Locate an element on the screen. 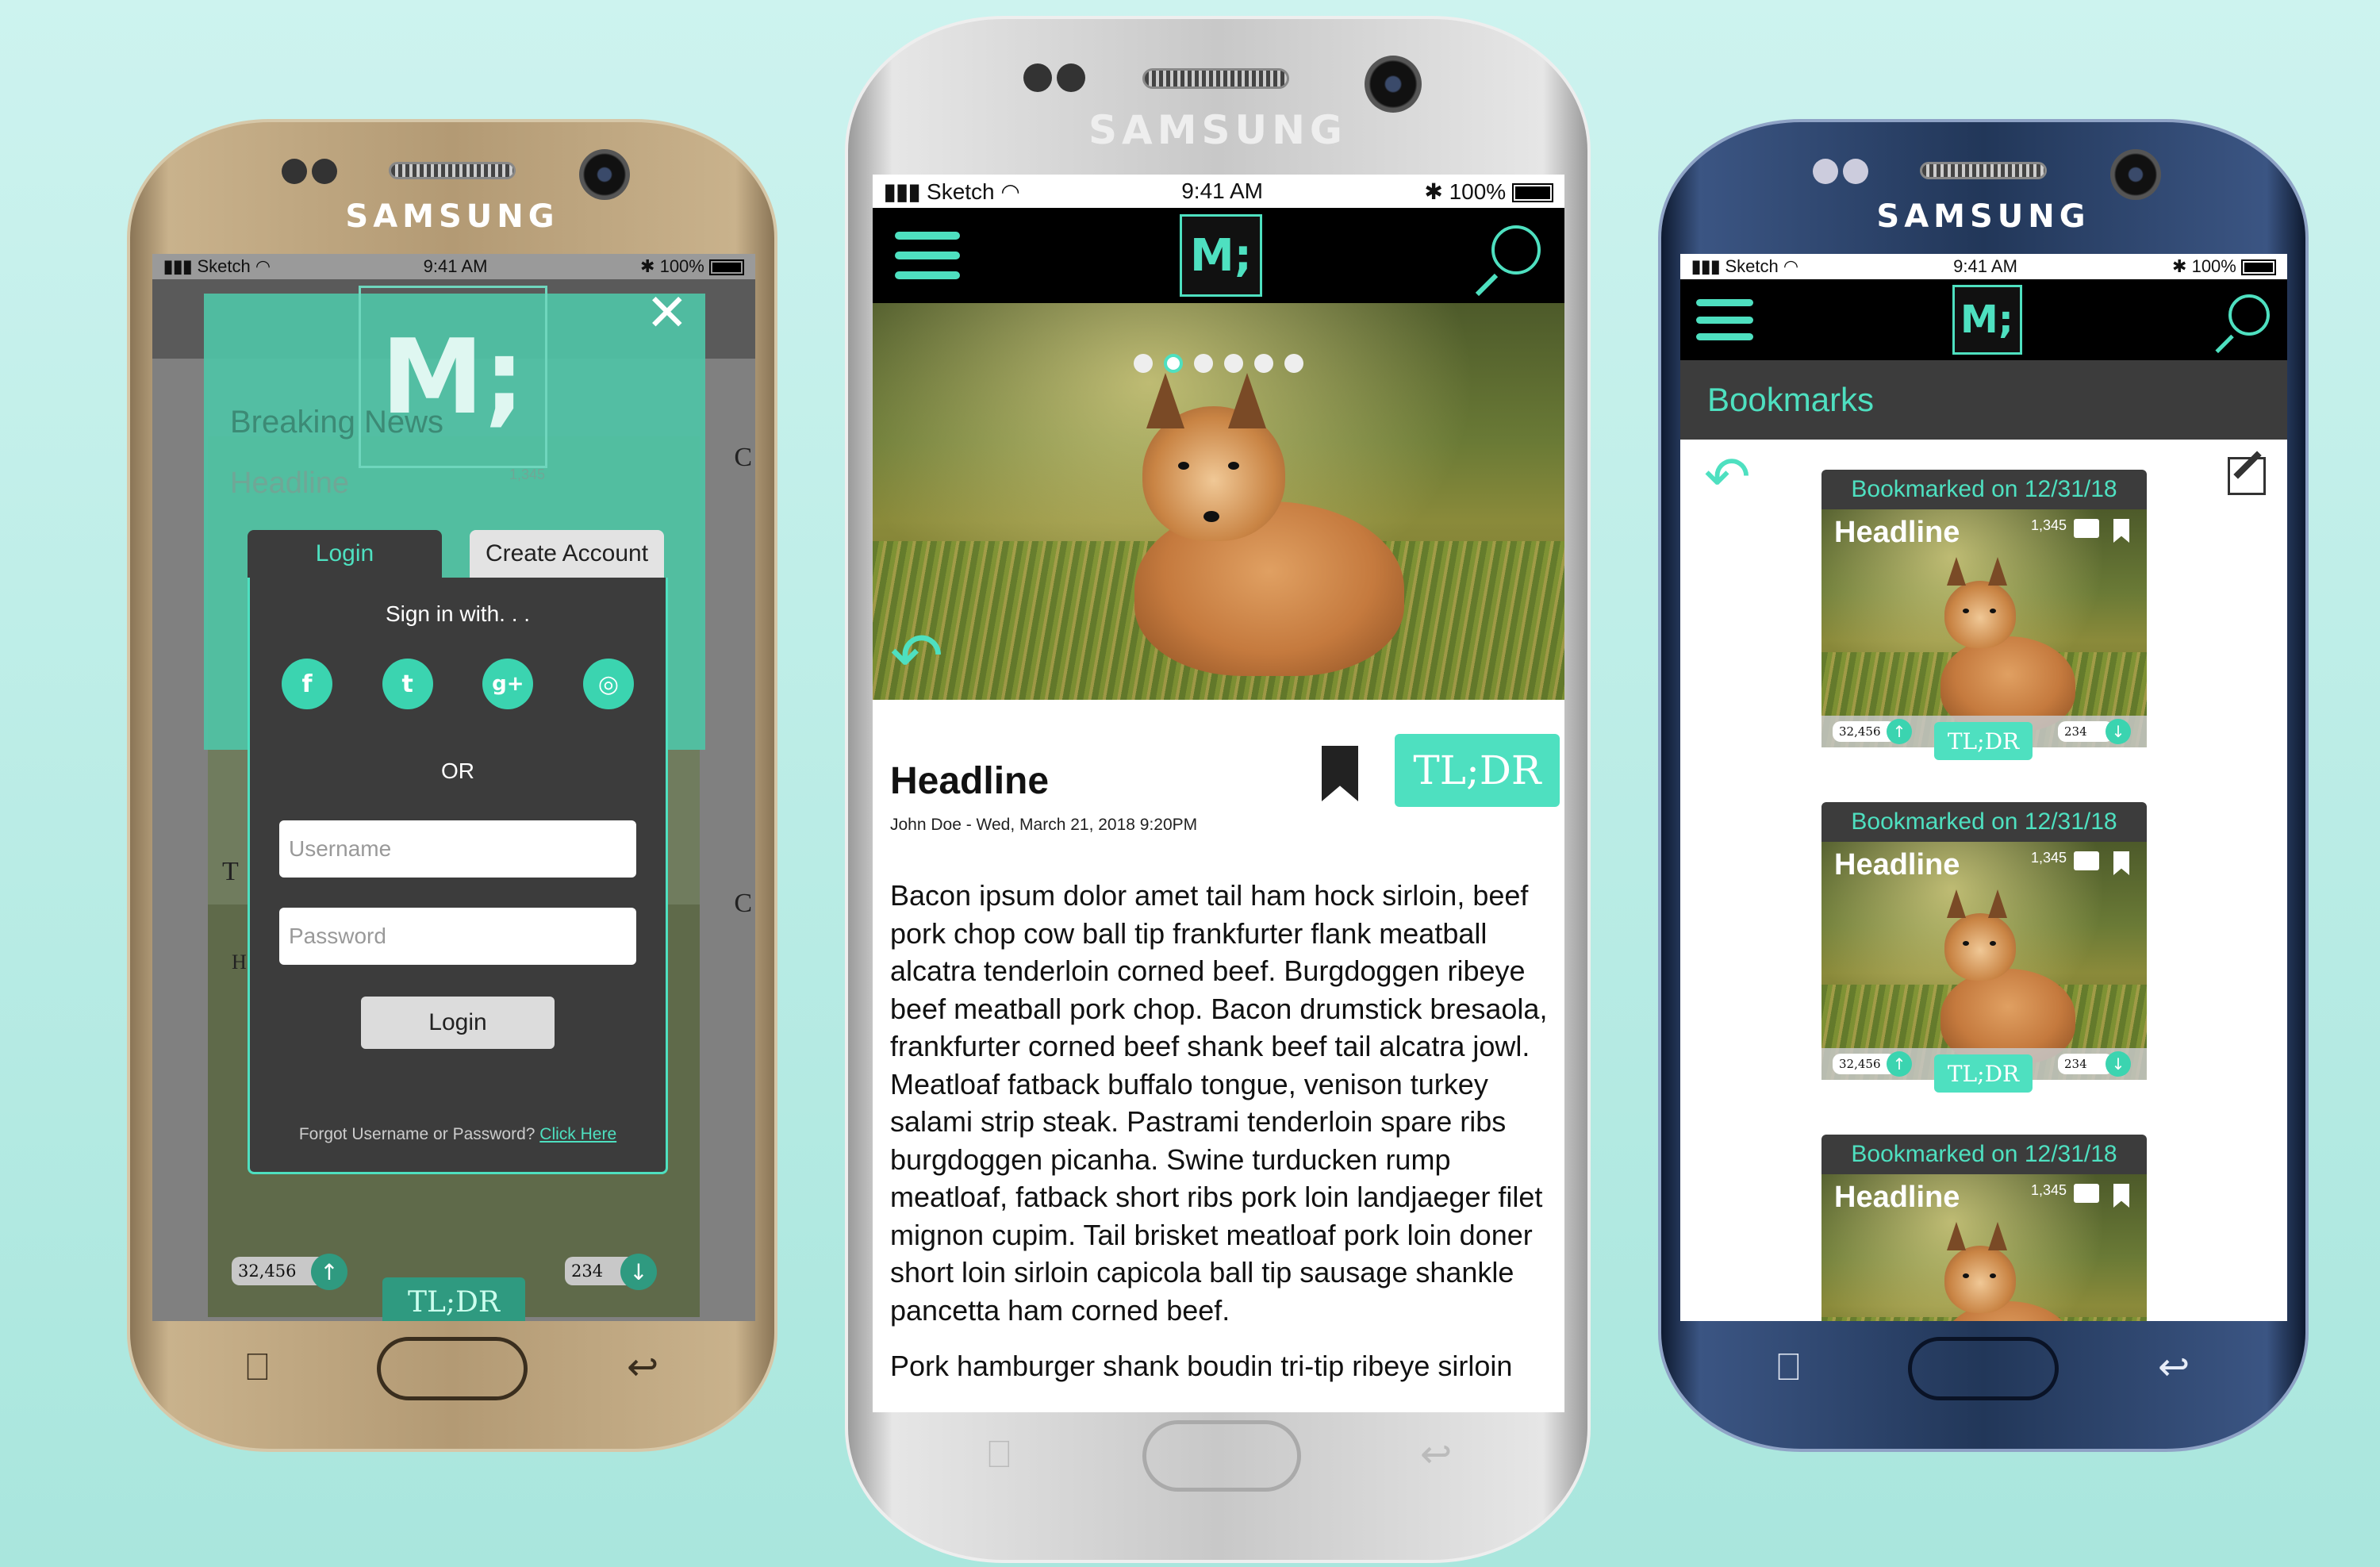  google-plus-icon: g+ is located at coordinates (508, 684).